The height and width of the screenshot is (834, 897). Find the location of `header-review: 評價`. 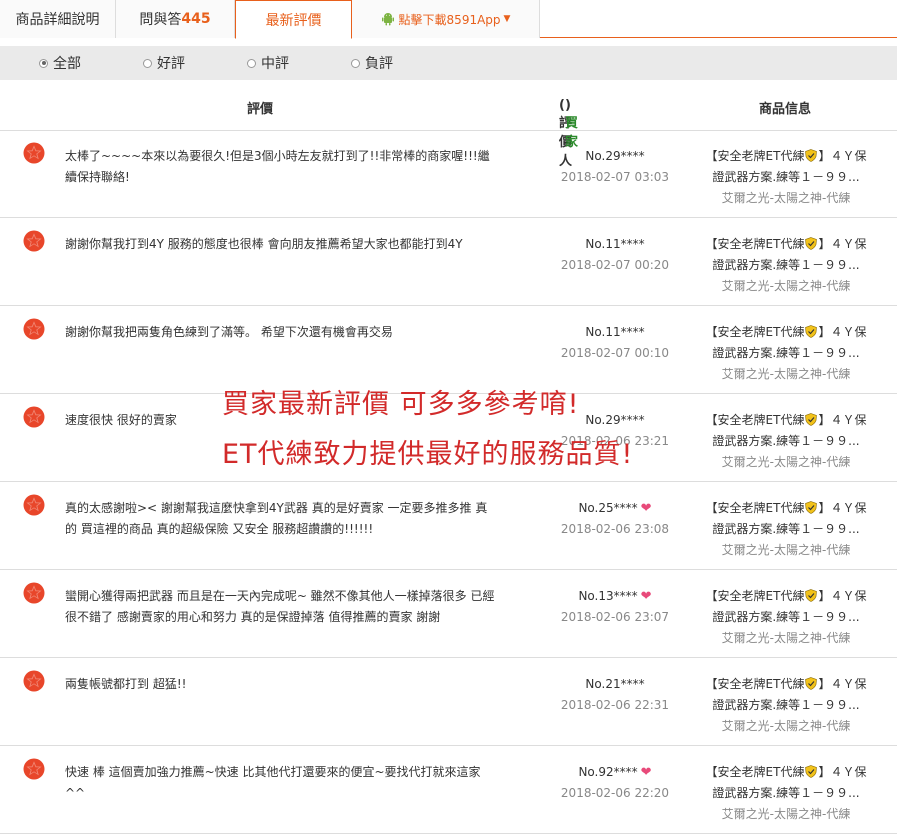

header-review: 評價 is located at coordinates (260, 109).